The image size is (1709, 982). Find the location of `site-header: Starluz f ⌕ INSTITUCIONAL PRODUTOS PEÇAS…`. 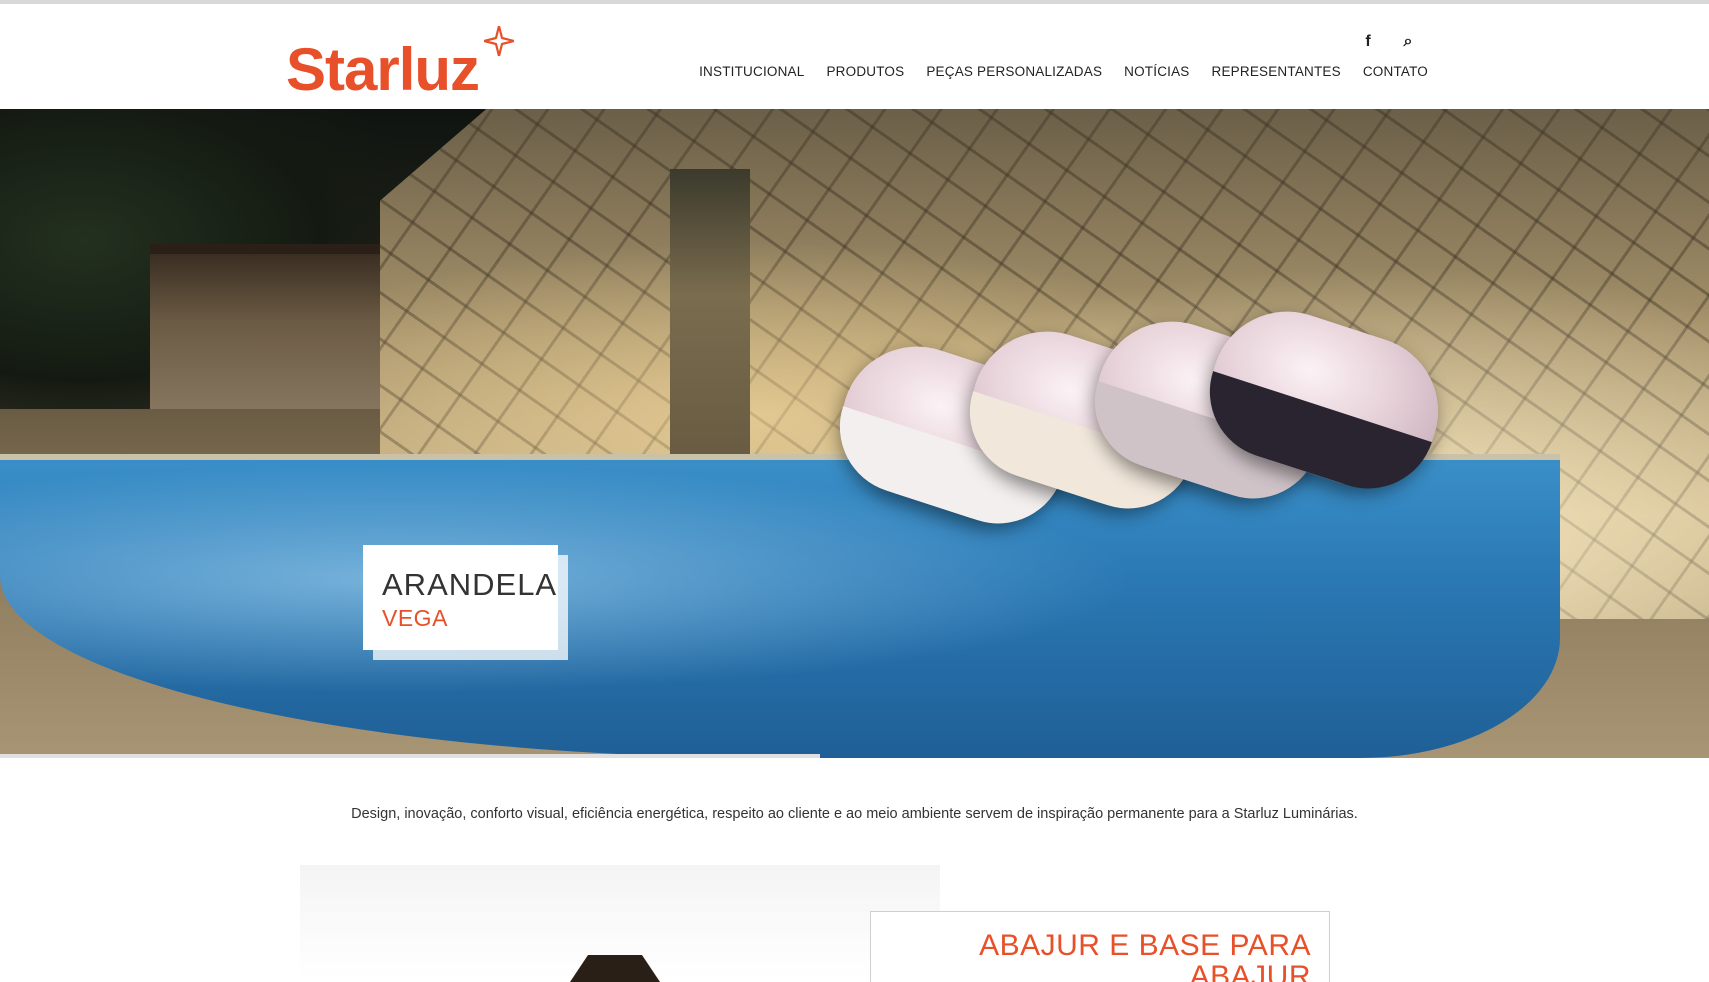

site-header: Starluz f ⌕ INSTITUCIONAL PRODUTOS PEÇAS… is located at coordinates (854, 56).